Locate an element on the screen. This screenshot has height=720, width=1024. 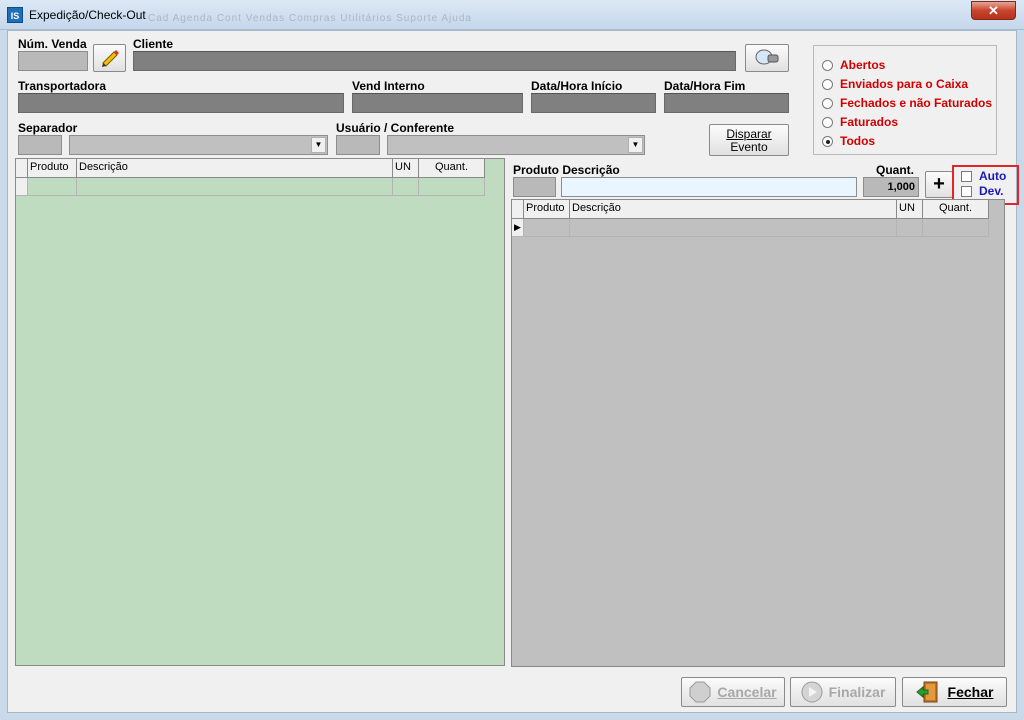
separador-code-input is located at coordinates (40, 145).